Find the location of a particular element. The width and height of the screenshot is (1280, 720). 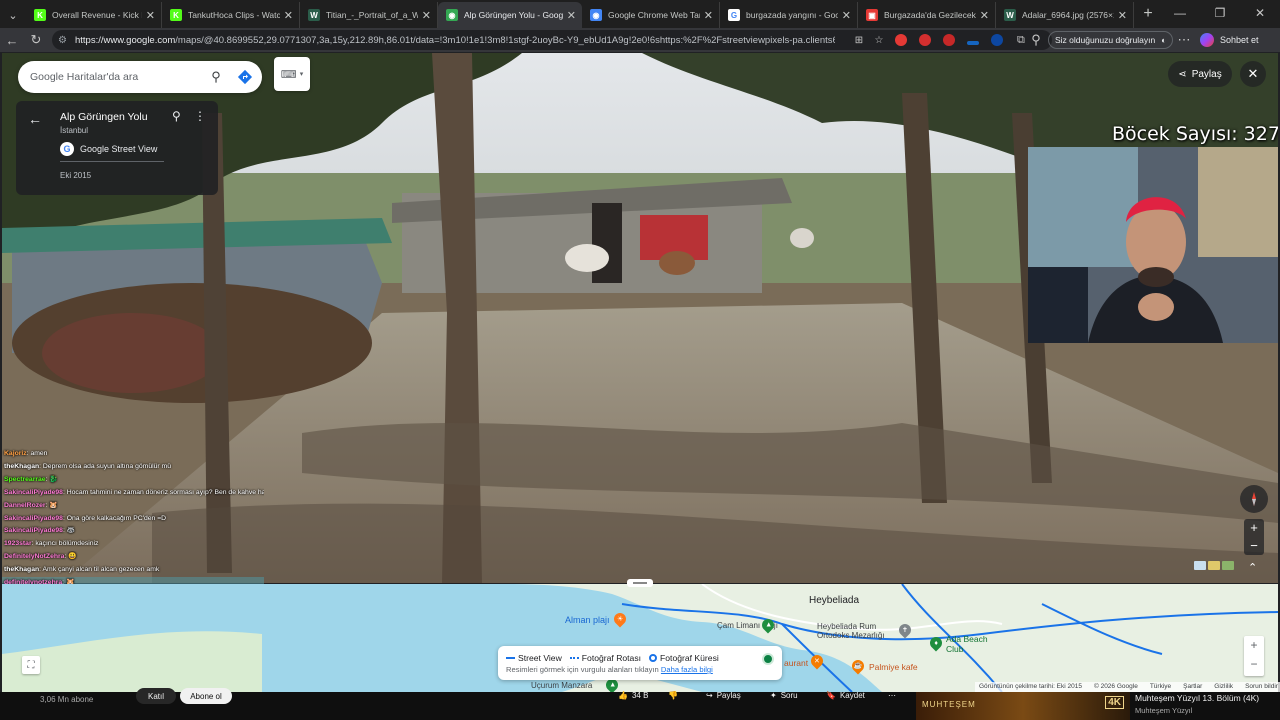

browser-tab: W Adalar_6964.jpg (2576×1932) ✕ is located at coordinates (1065, 15).